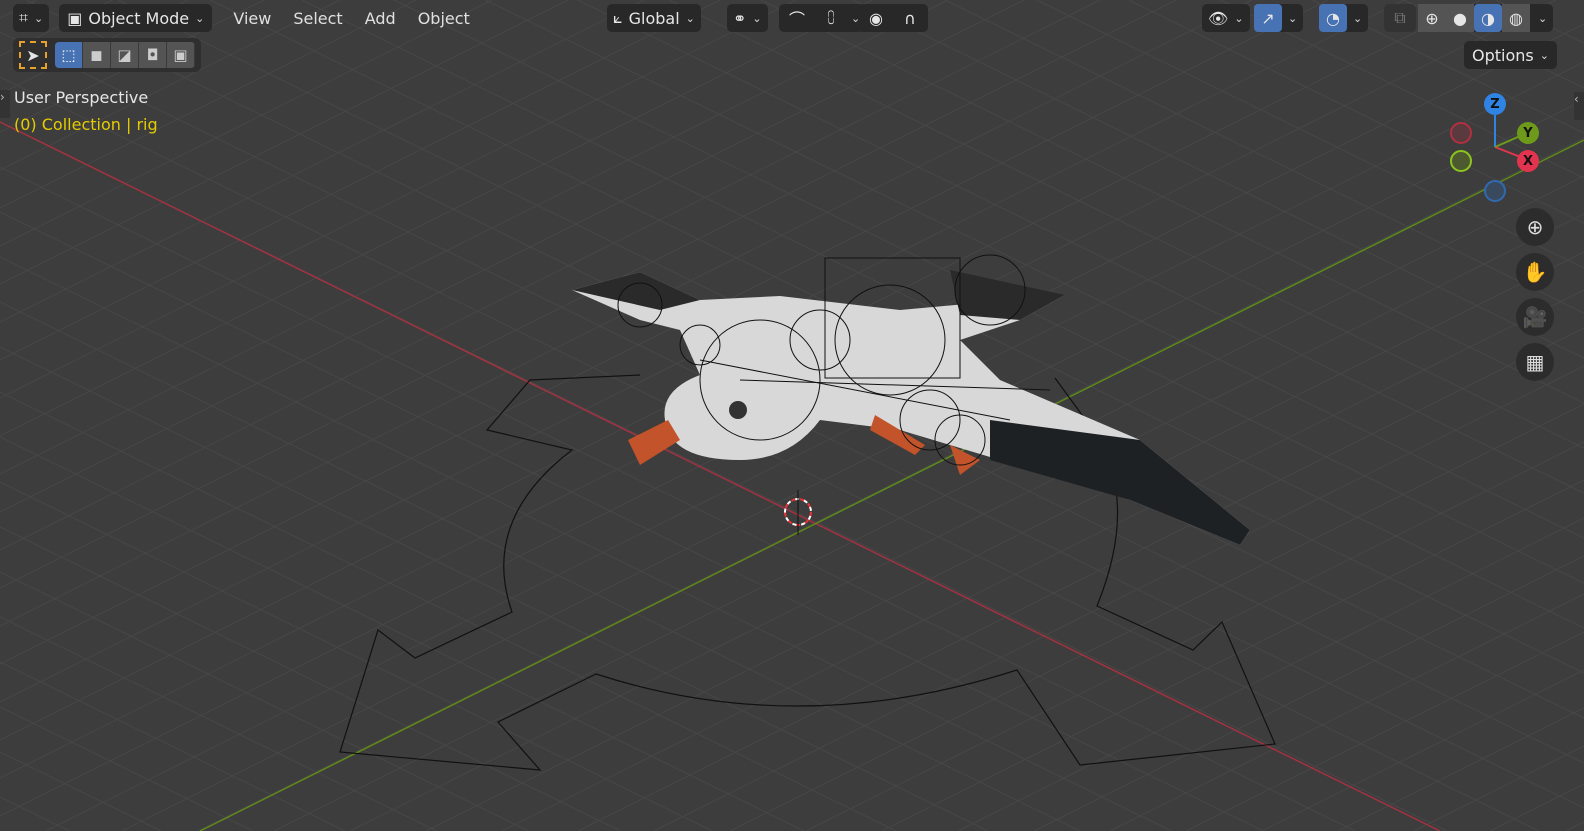  Describe the element at coordinates (893, 18) in the screenshot. I see `proportional-editing-group: ◉ ∩` at that location.